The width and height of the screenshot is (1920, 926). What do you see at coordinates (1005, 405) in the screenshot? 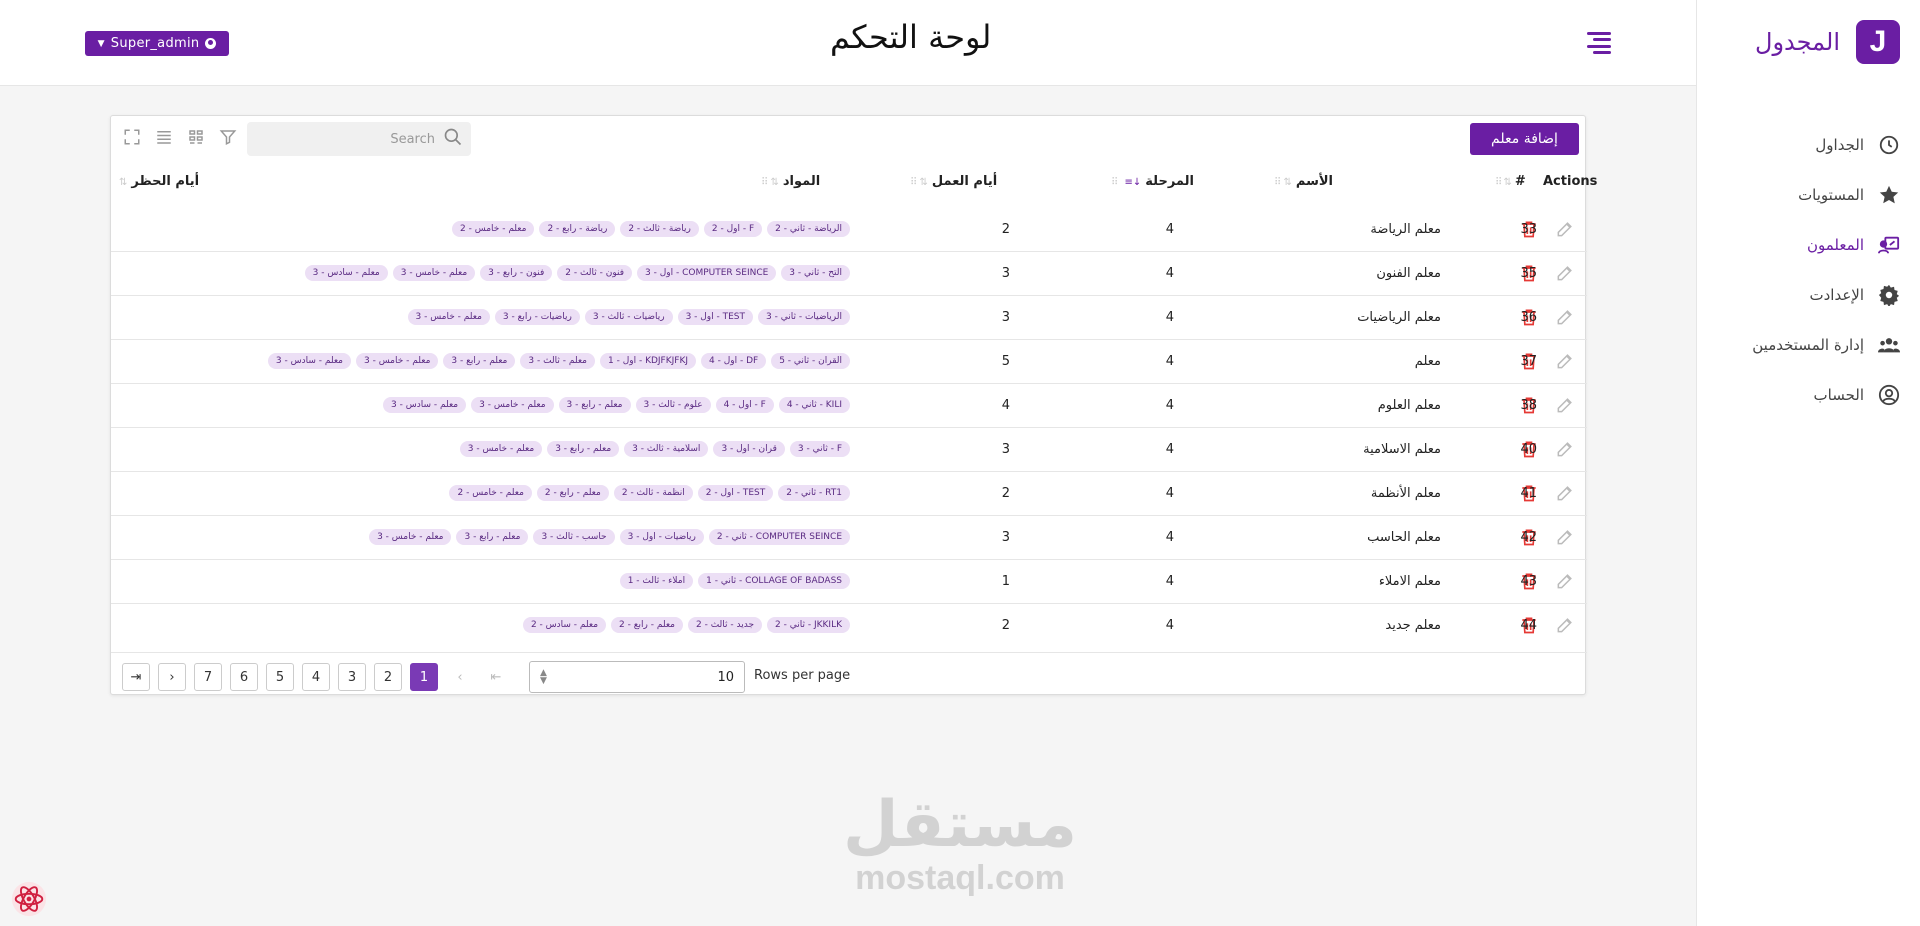
I see `row-work-days: 4` at bounding box center [1005, 405].